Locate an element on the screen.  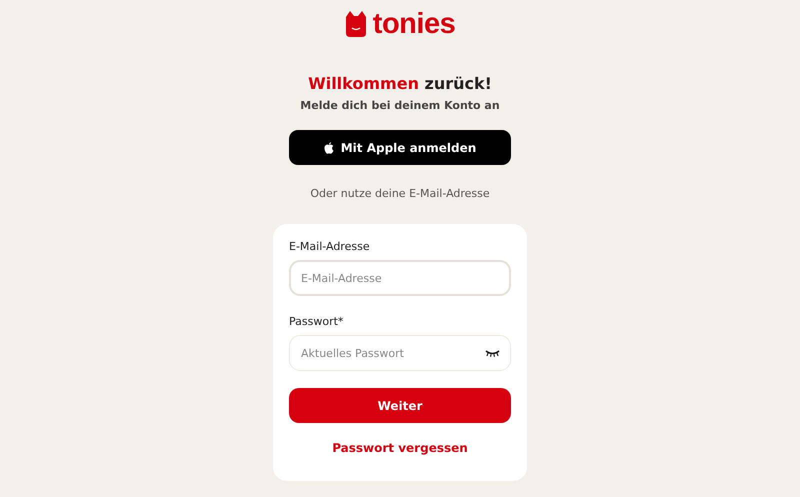
alternative-hint: Oder nutze deine E-Mail-Adresse is located at coordinates (400, 194).